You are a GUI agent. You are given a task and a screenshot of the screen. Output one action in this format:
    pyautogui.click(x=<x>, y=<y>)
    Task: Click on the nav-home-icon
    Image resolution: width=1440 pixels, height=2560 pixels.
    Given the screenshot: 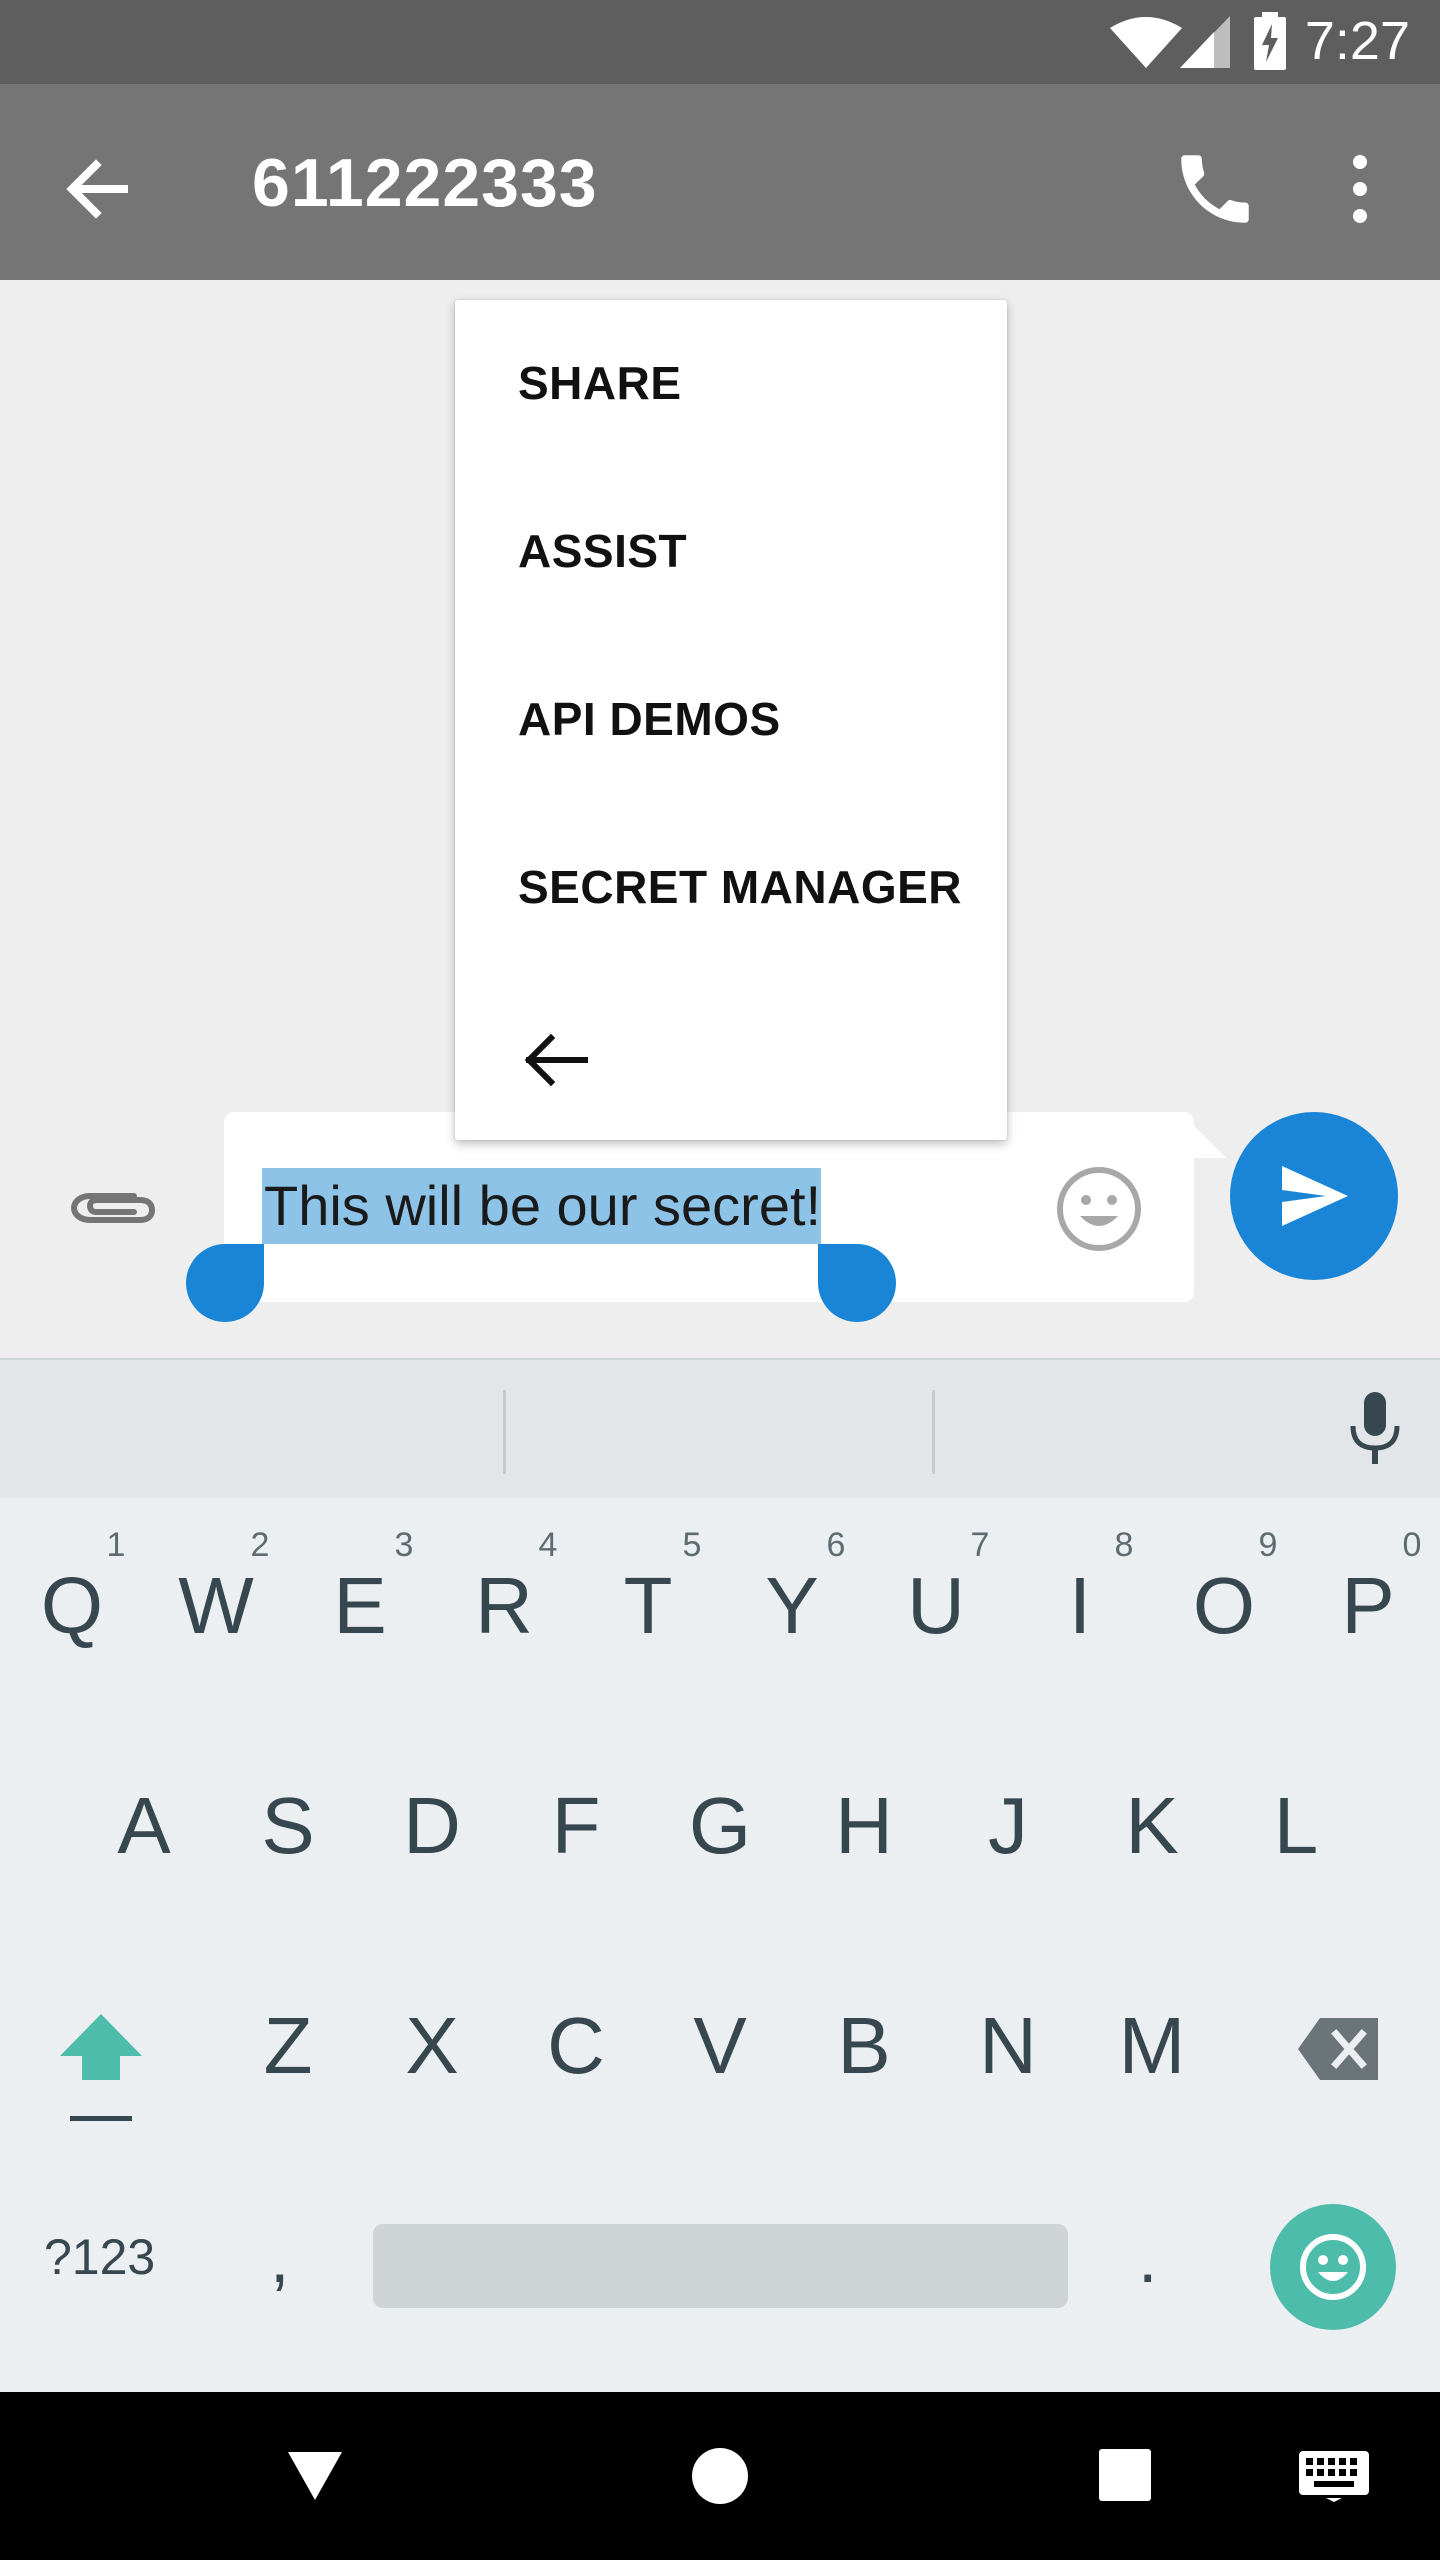 What is the action you would take?
    pyautogui.click(x=720, y=2476)
    